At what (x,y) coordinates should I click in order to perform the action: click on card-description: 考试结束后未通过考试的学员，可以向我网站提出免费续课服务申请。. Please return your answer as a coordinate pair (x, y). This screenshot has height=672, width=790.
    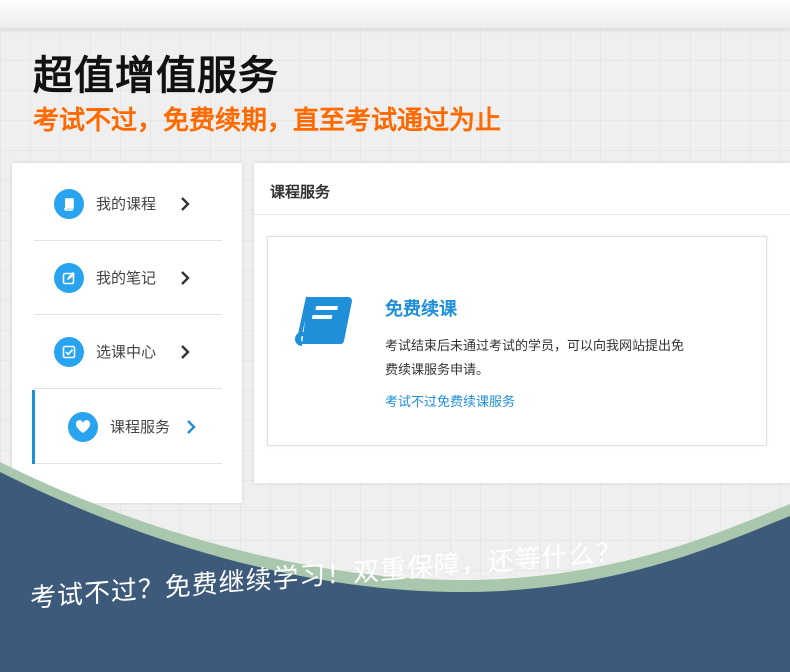
    Looking at the image, I should click on (535, 358).